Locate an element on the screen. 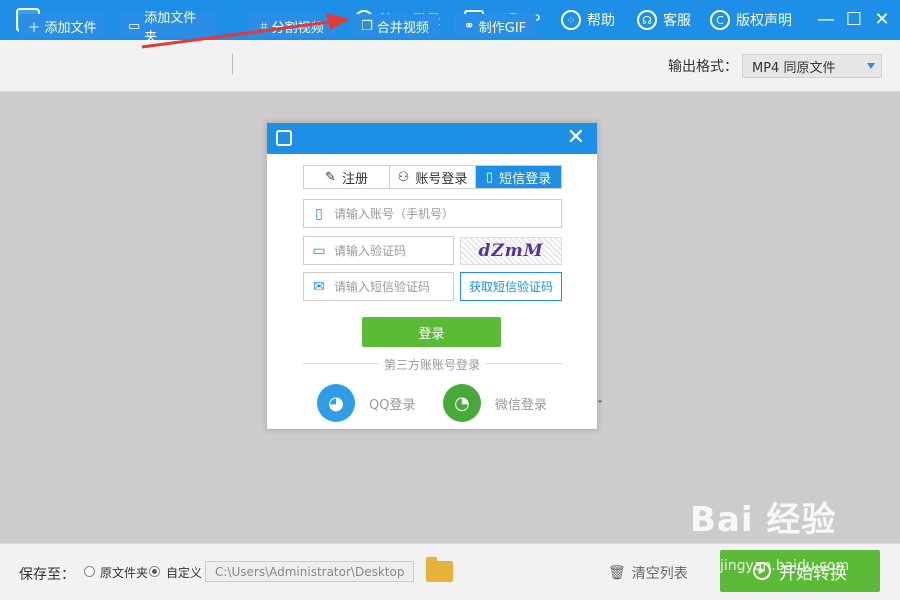 The width and height of the screenshot is (900, 600). radio-custom-folder-label: 自定义 is located at coordinates (184, 573).